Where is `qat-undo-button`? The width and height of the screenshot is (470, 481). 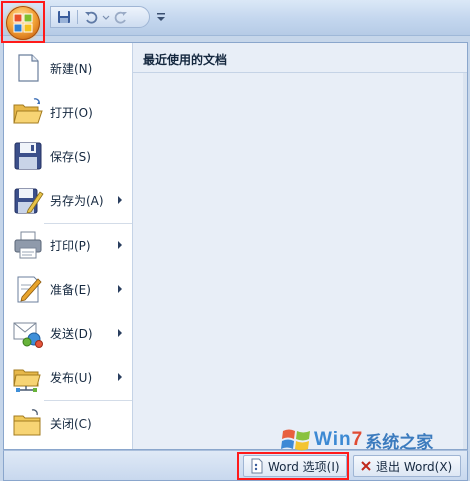 qat-undo-button is located at coordinates (91, 17).